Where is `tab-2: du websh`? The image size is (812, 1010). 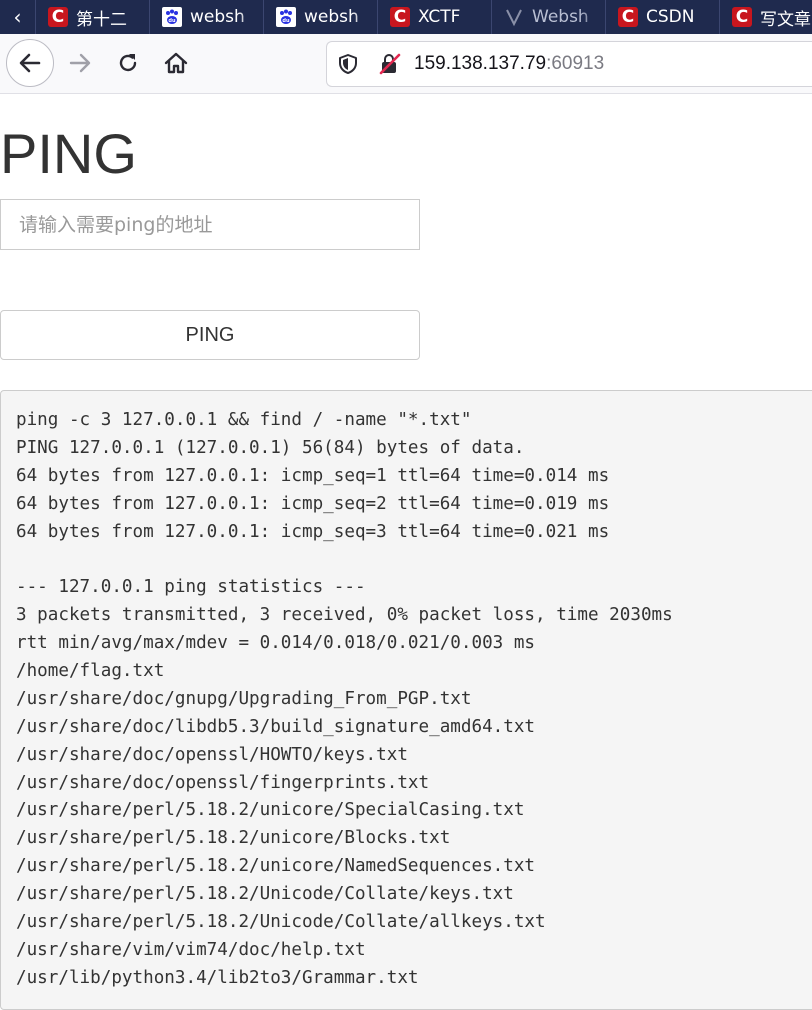 tab-2: du websh is located at coordinates (207, 17).